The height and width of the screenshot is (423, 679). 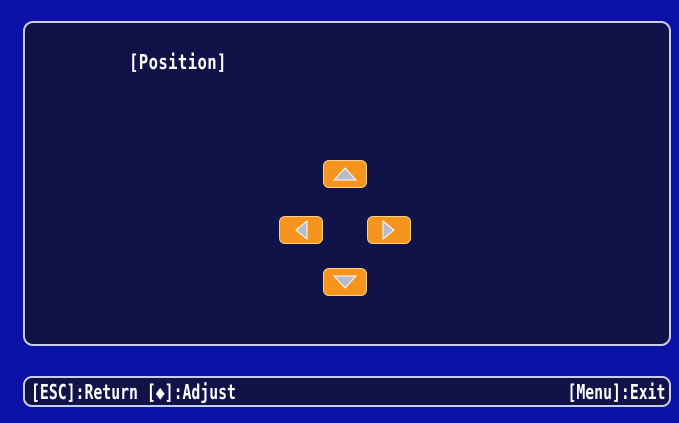 I want to click on triangle-left-icon, so click(x=301, y=230).